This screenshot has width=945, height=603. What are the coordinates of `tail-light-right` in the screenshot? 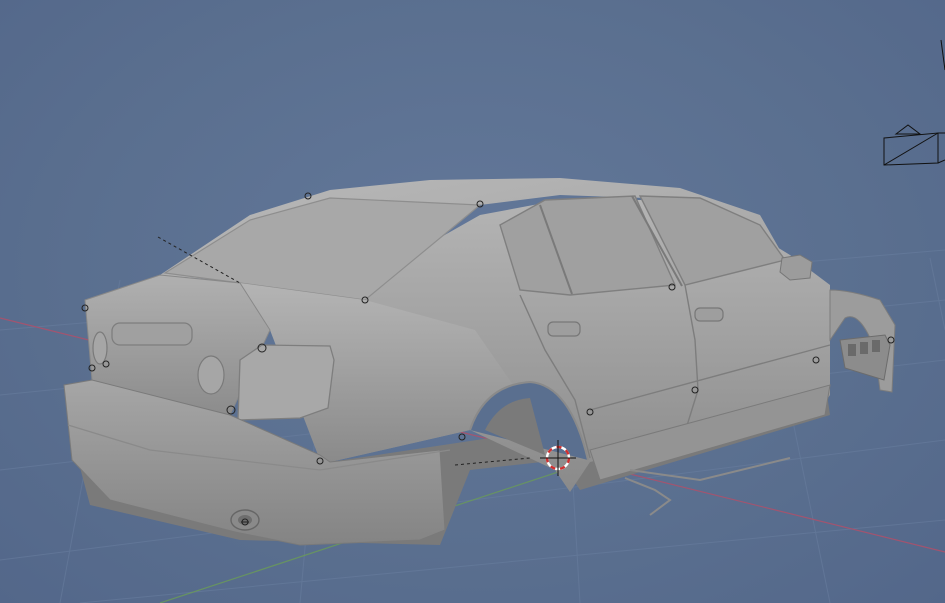 It's located at (100, 348).